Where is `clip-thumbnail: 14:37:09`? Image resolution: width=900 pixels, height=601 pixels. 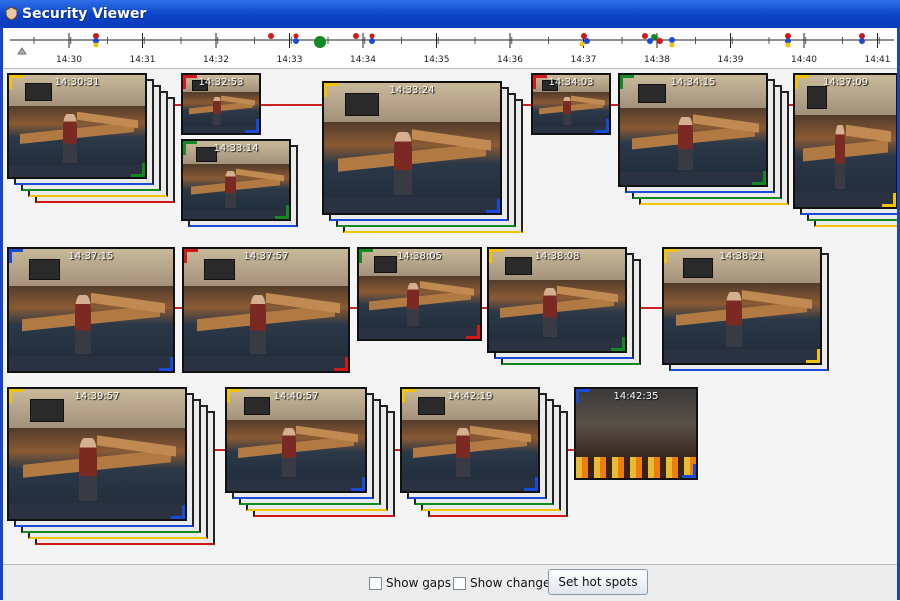
clip-thumbnail: 14:37:09 is located at coordinates (845, 141).